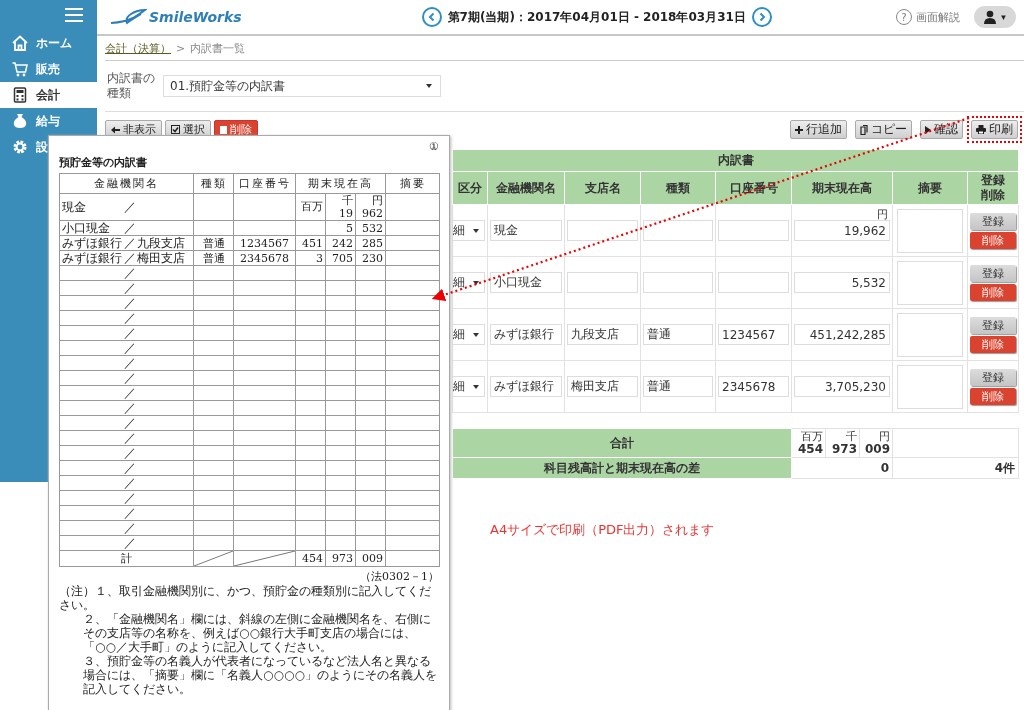  Describe the element at coordinates (842, 468) in the screenshot. I see `difference-value: 0` at that location.